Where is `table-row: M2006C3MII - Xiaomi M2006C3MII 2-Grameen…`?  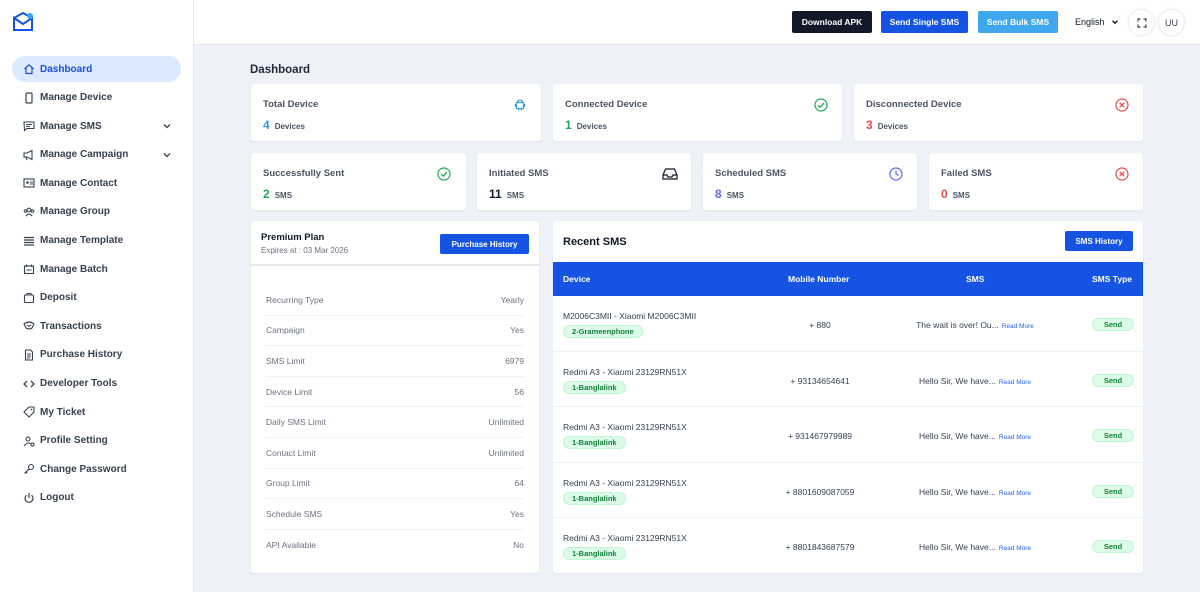 table-row: M2006C3MII - Xiaomi M2006C3MII 2-Grameen… is located at coordinates (848, 324).